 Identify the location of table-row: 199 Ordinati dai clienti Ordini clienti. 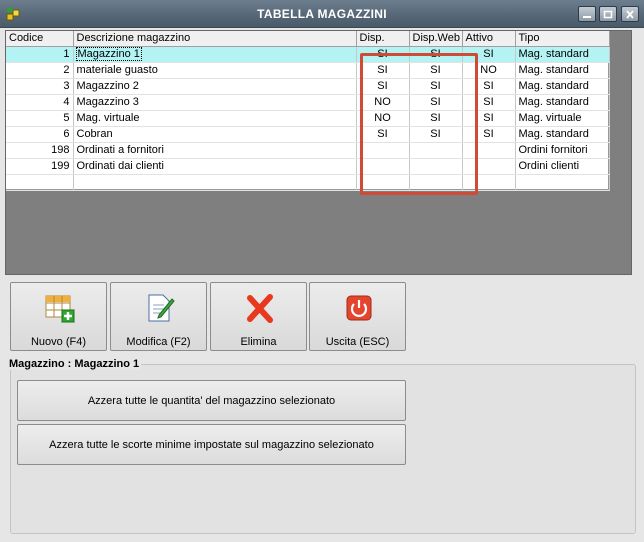
(308, 166).